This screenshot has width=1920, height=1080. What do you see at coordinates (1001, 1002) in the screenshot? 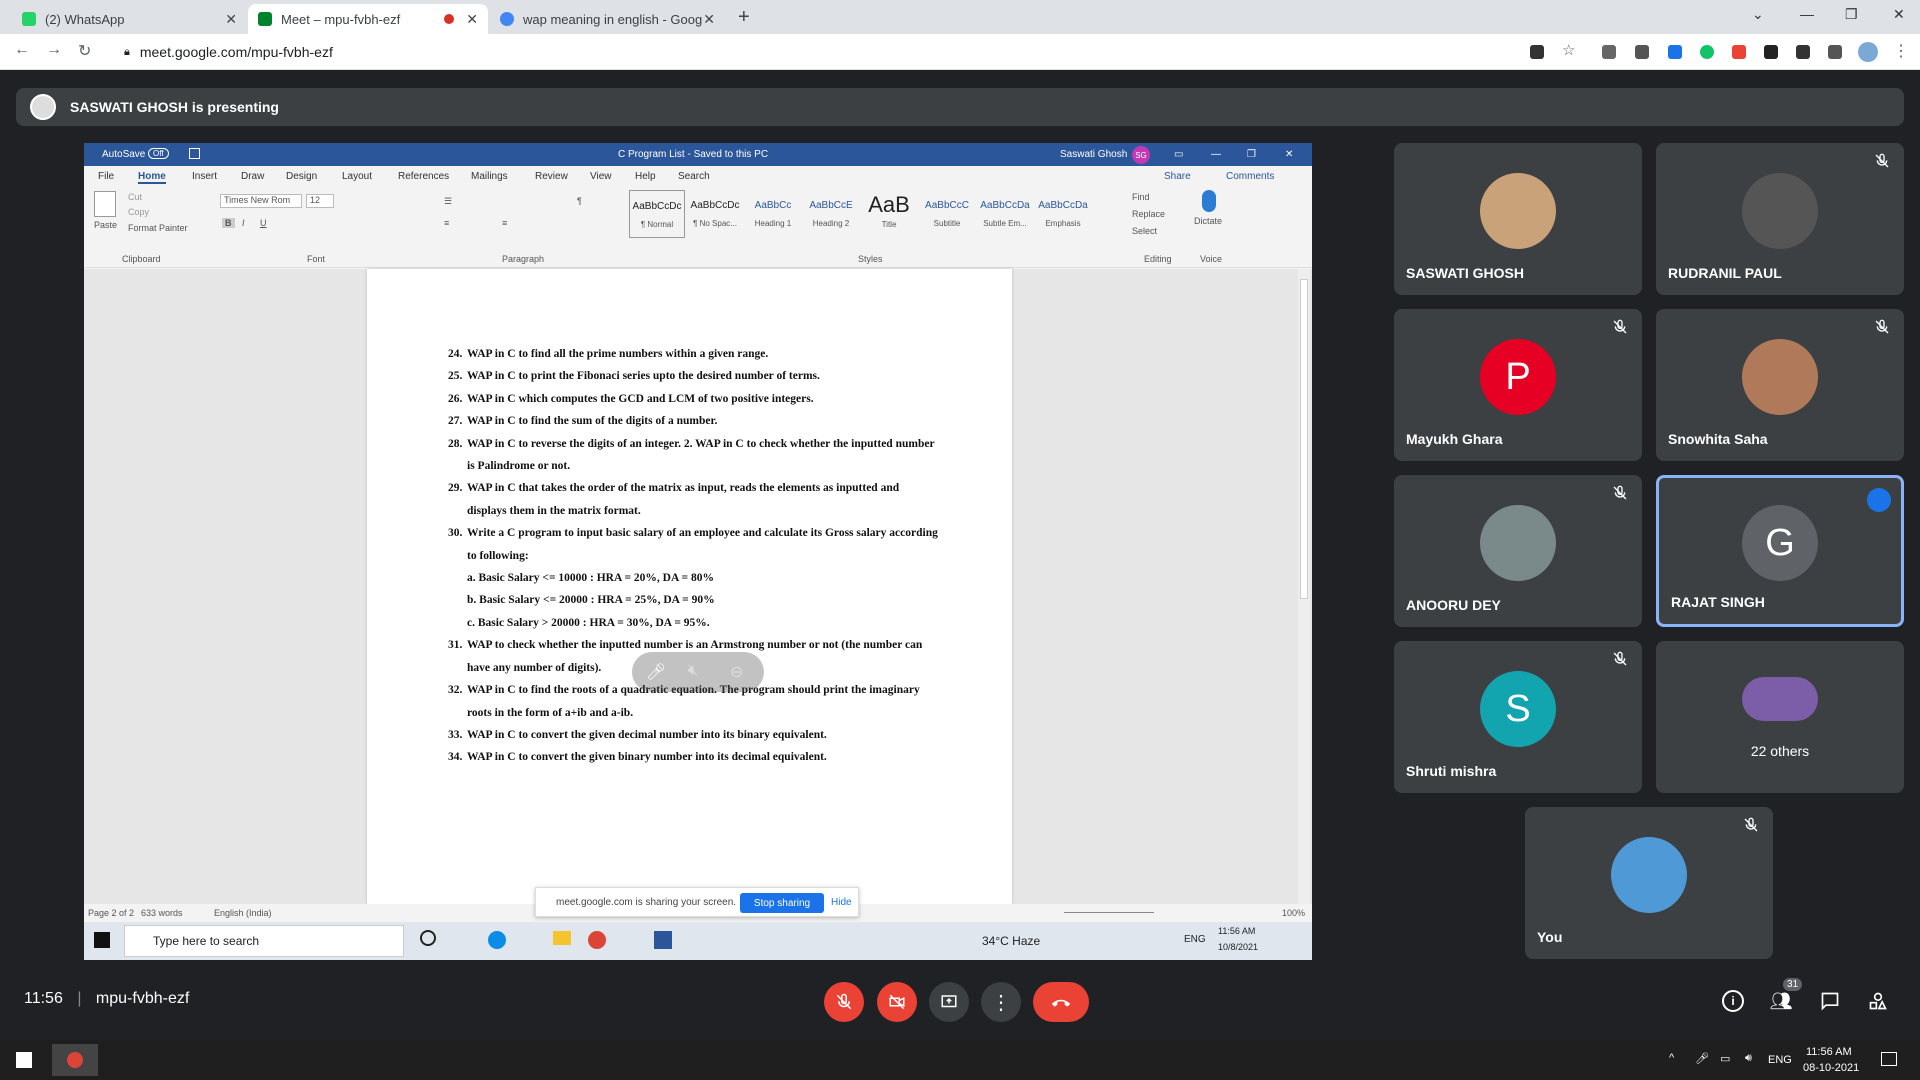
I see `more-options-button: ⋮` at bounding box center [1001, 1002].